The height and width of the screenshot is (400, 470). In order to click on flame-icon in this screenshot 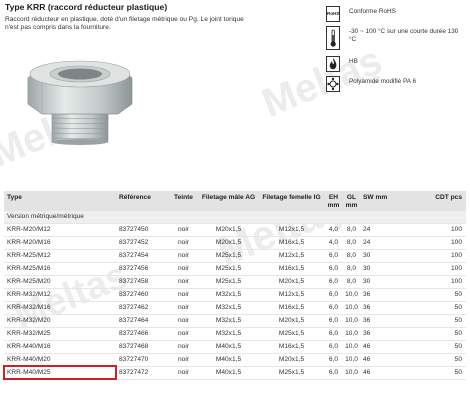, I will do `click(333, 64)`.